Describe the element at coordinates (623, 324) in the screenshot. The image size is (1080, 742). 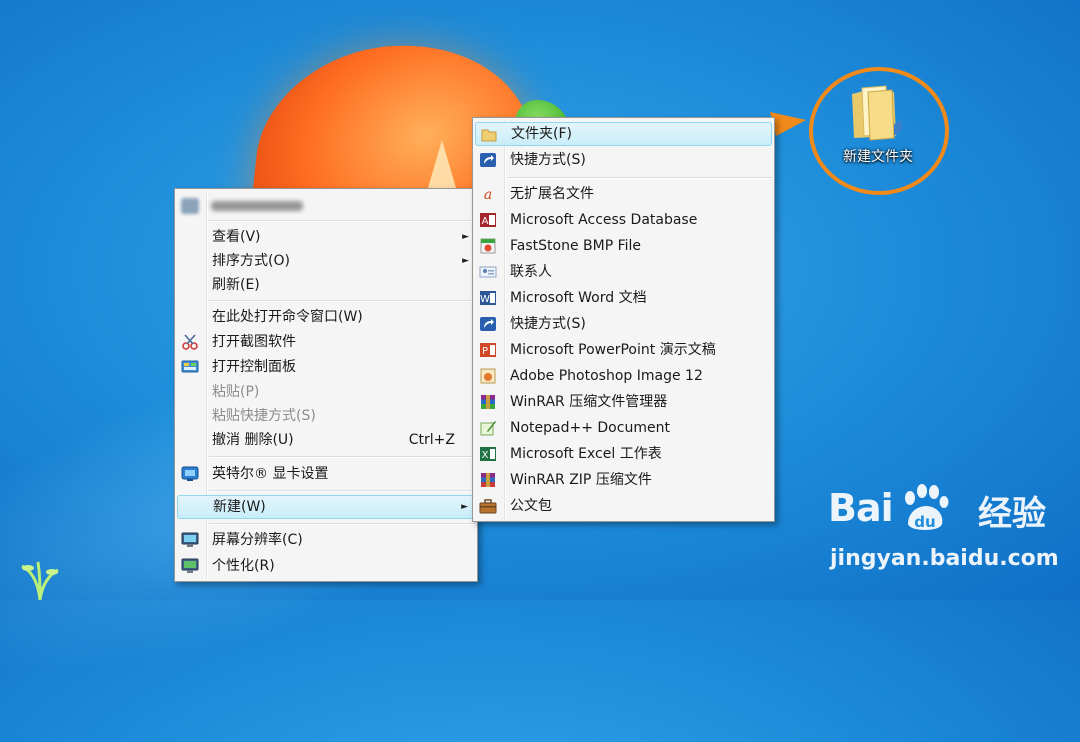
I see `submenu-item-shortcut-2: 快捷方式(S)` at that location.